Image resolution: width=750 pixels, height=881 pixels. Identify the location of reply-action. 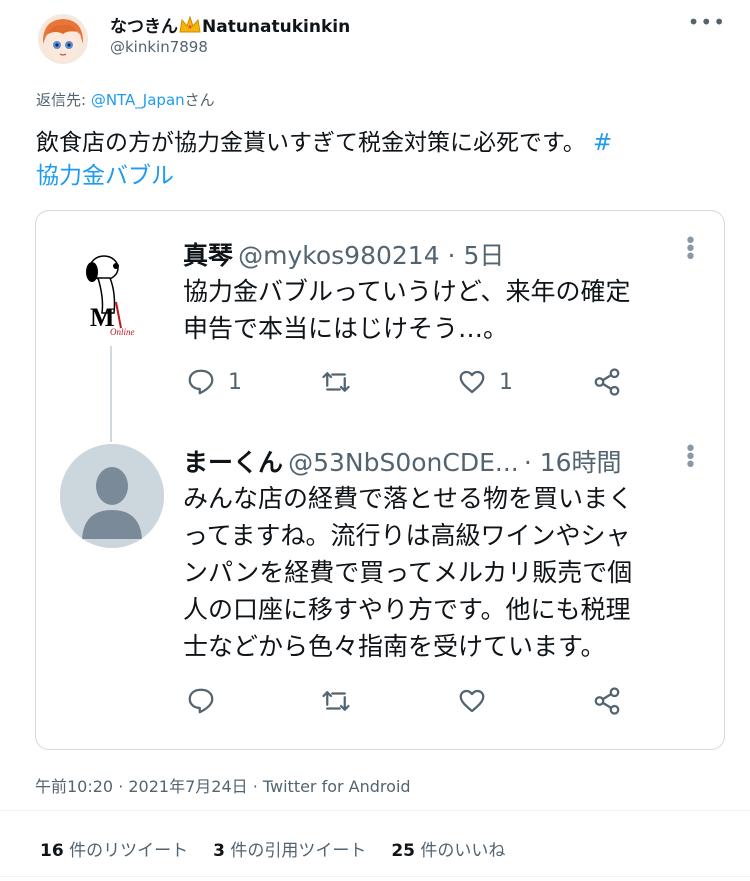
(201, 701).